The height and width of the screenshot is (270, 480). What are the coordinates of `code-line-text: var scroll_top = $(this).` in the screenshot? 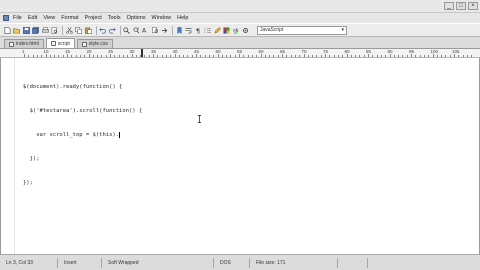 It's located at (71, 135).